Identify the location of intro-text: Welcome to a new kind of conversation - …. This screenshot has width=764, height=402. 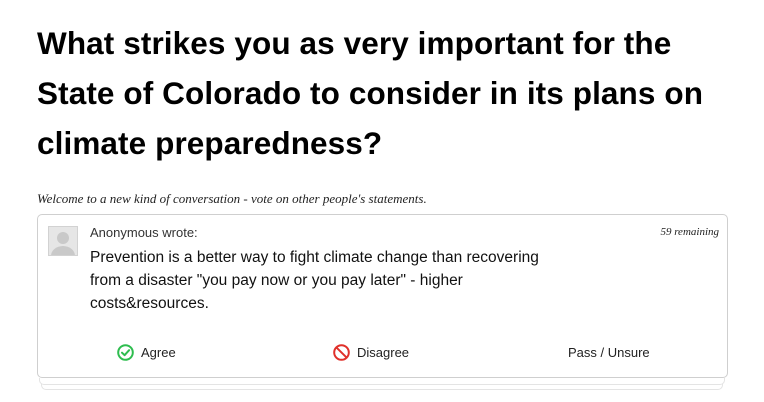
(232, 198).